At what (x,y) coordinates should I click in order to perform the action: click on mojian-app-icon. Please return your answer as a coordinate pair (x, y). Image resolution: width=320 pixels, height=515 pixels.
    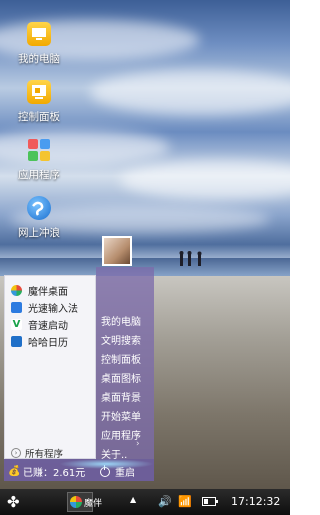
    Looking at the image, I should click on (76, 502).